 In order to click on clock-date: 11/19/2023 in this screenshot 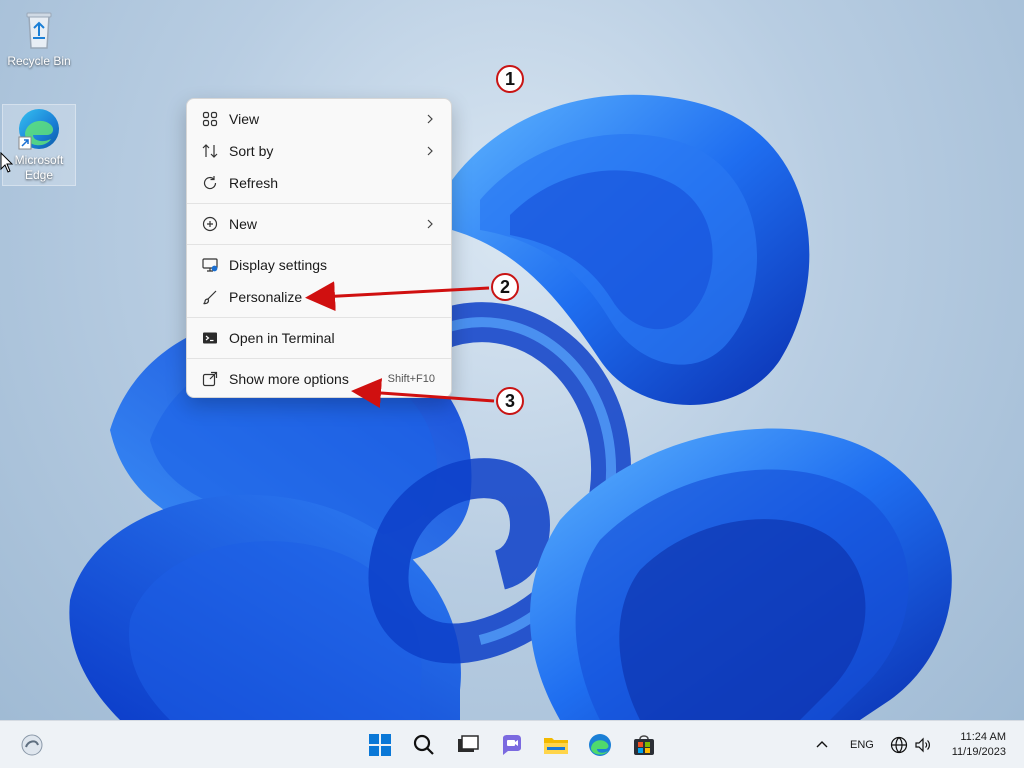, I will do `click(978, 752)`.